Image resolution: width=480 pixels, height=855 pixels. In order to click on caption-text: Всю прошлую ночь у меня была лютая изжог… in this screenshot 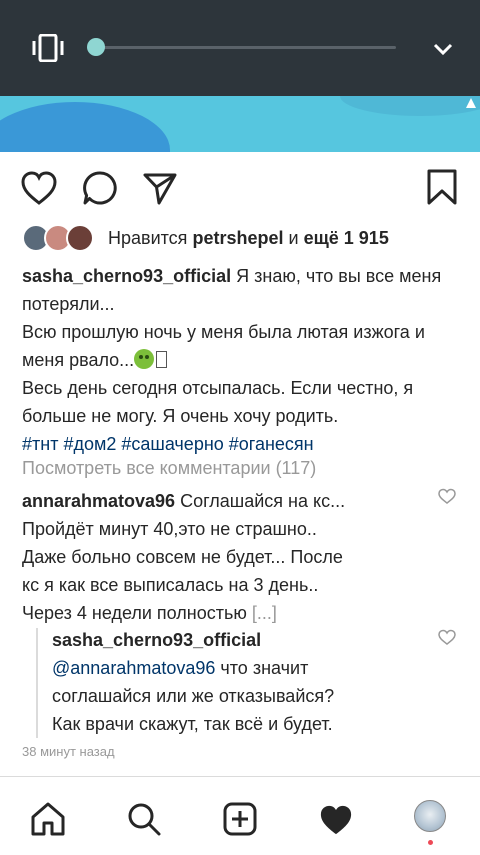, I will do `click(223, 346)`.